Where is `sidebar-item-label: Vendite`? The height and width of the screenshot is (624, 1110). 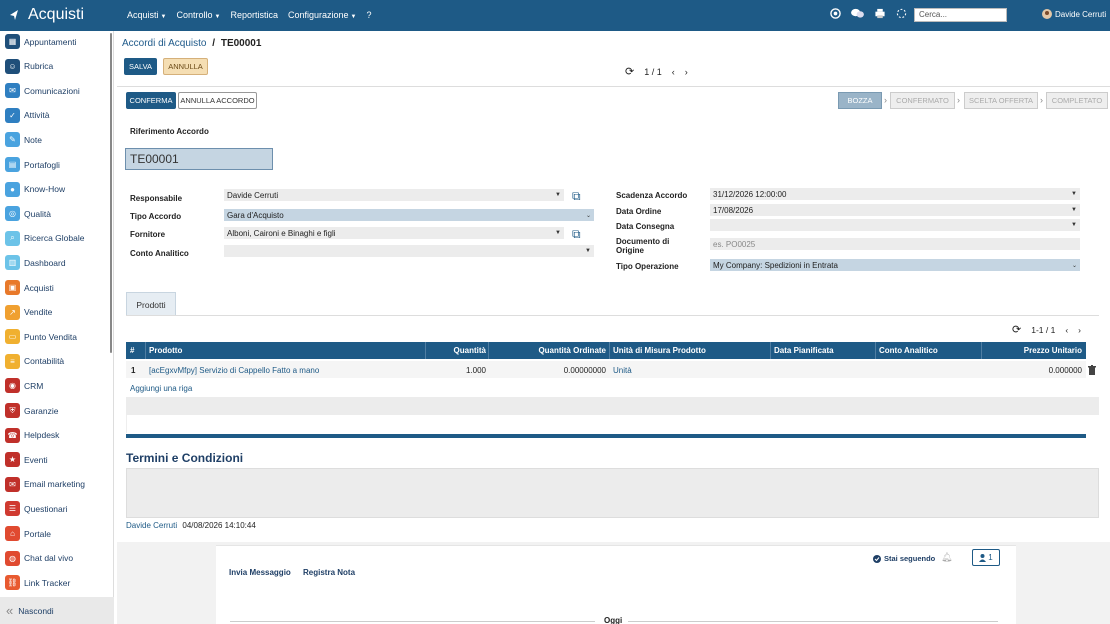 sidebar-item-label: Vendite is located at coordinates (38, 312).